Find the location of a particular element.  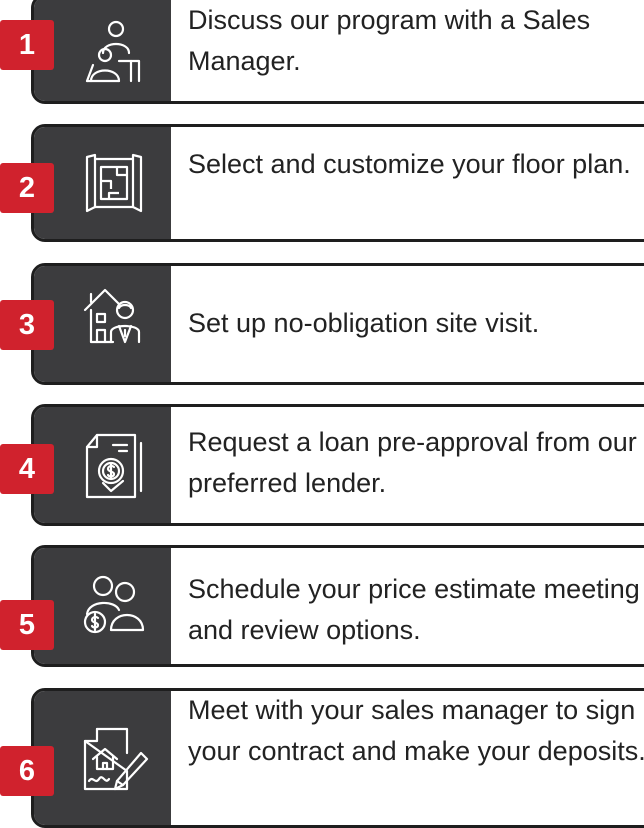

step-number-badge: 4 is located at coordinates (27, 469).